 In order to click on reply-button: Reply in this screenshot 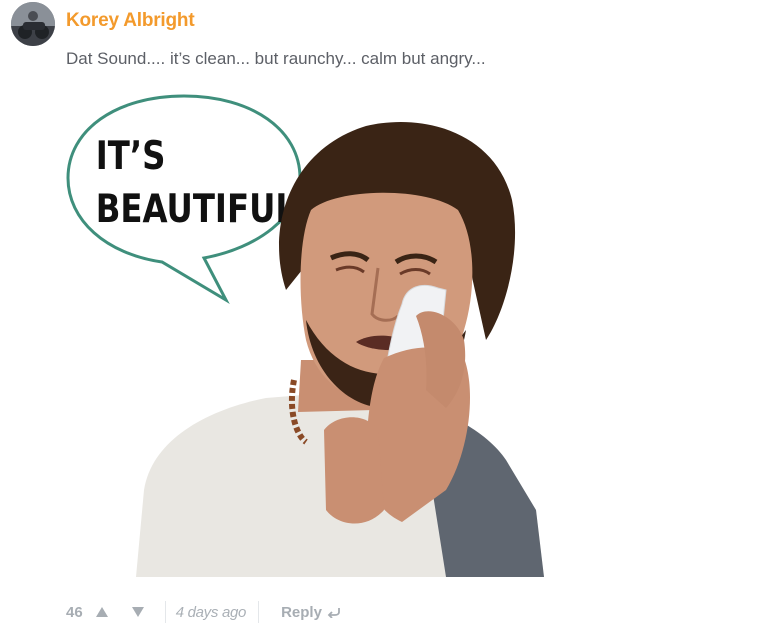, I will do `click(311, 612)`.